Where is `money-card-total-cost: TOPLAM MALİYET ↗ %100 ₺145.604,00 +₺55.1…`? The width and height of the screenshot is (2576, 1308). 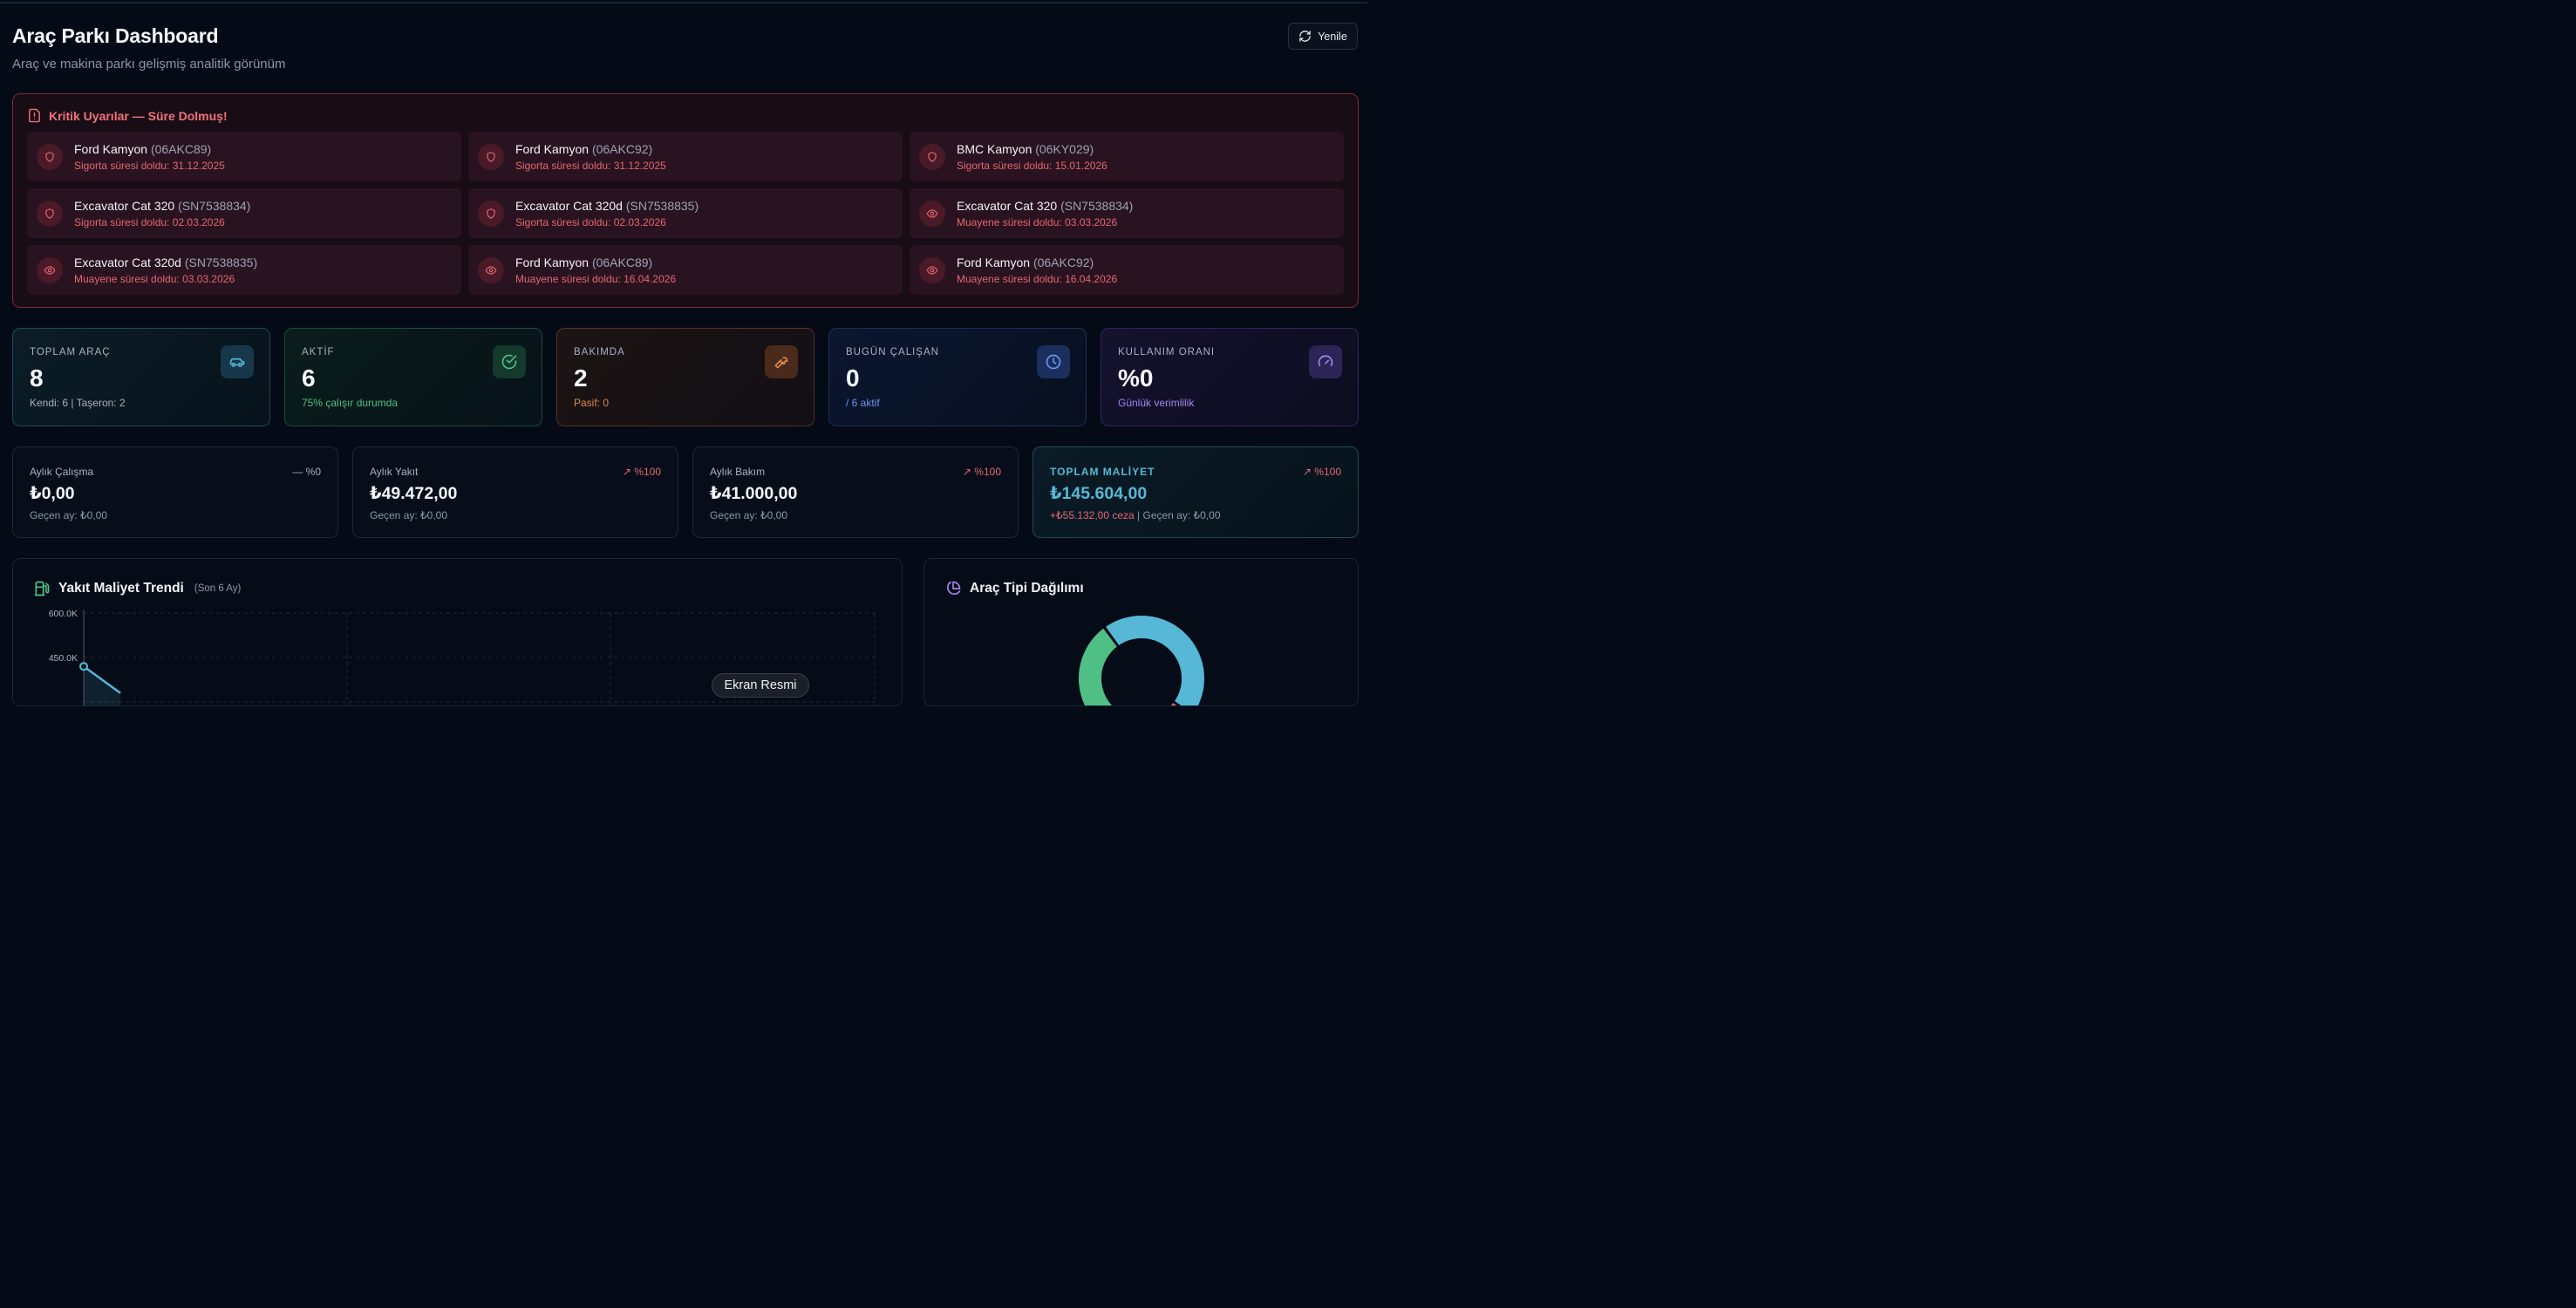 money-card-total-cost: TOPLAM MALİYET ↗ %100 ₺145.604,00 +₺55.1… is located at coordinates (1196, 492).